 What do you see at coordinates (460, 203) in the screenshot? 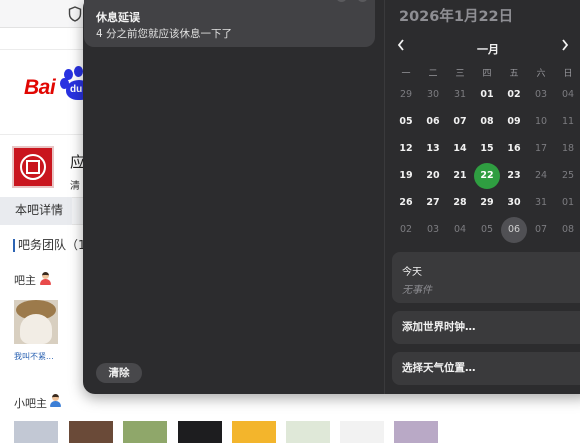
I see `calendar-day: 28` at bounding box center [460, 203].